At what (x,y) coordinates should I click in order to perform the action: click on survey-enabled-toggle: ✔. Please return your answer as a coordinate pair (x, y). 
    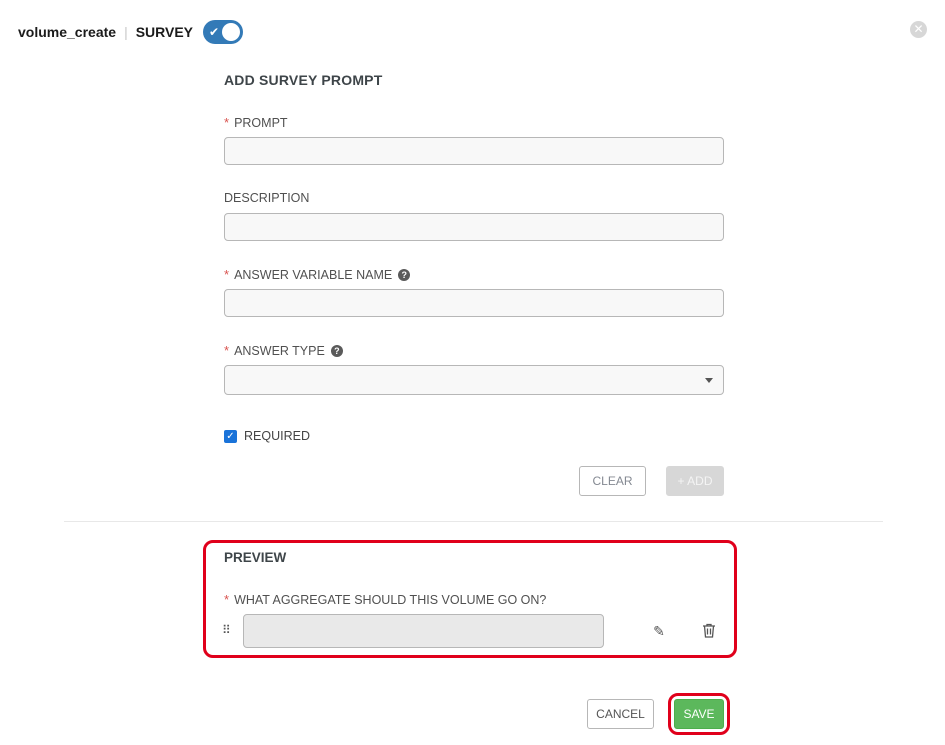
    Looking at the image, I should click on (223, 32).